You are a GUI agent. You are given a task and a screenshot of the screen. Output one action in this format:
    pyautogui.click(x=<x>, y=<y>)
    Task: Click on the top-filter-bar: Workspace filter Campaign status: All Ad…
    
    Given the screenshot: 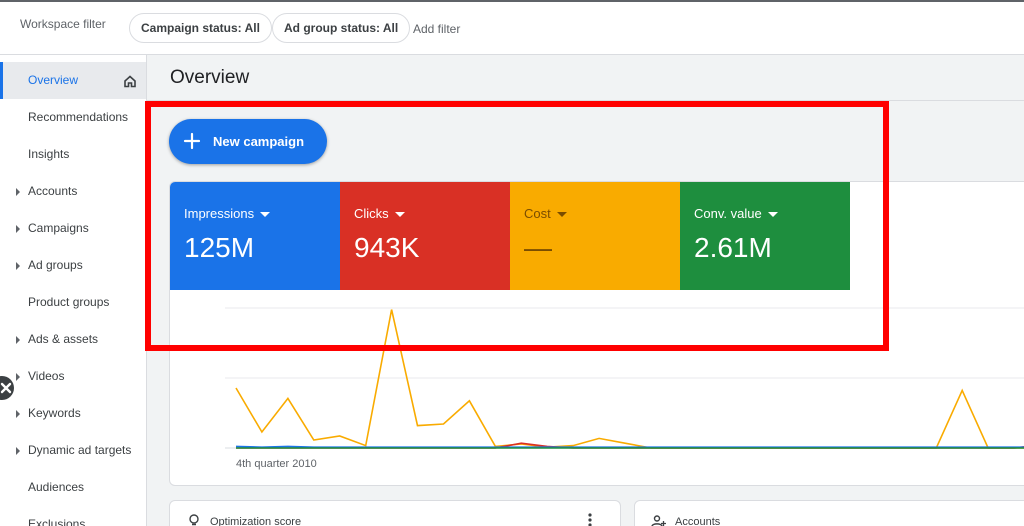 What is the action you would take?
    pyautogui.click(x=512, y=27)
    